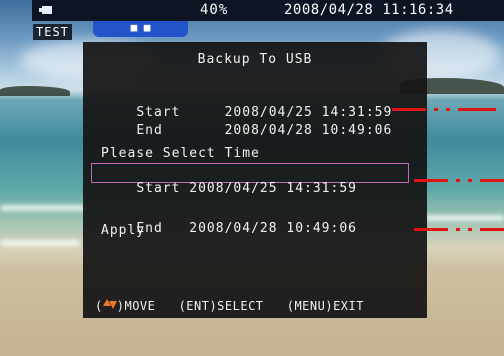 The width and height of the screenshot is (504, 356). I want to click on dialog-title: Backup To USB, so click(255, 59).